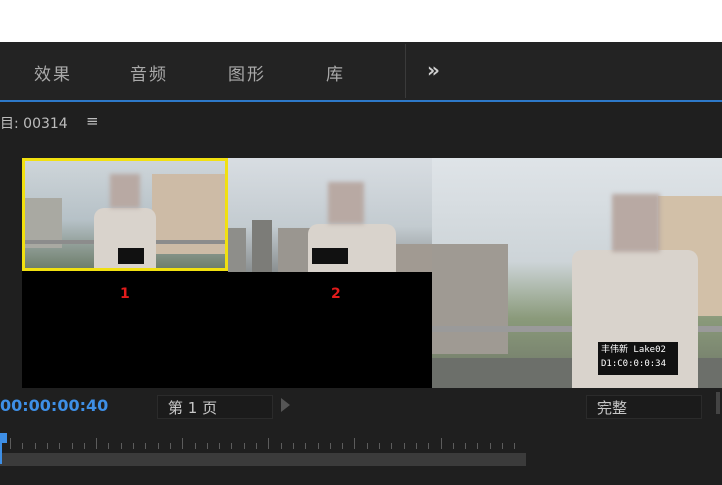 Image resolution: width=722 pixels, height=485 pixels. I want to click on tab-effects: 效果, so click(53, 72).